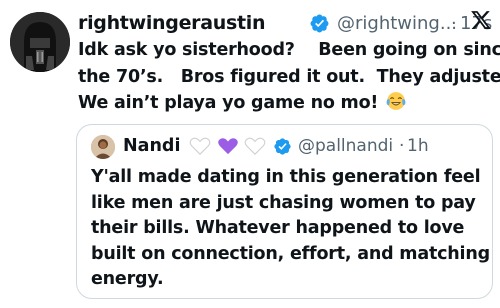  Describe the element at coordinates (283, 202) in the screenshot. I see `quoted-text-line: like men are just chasing women to pay` at that location.